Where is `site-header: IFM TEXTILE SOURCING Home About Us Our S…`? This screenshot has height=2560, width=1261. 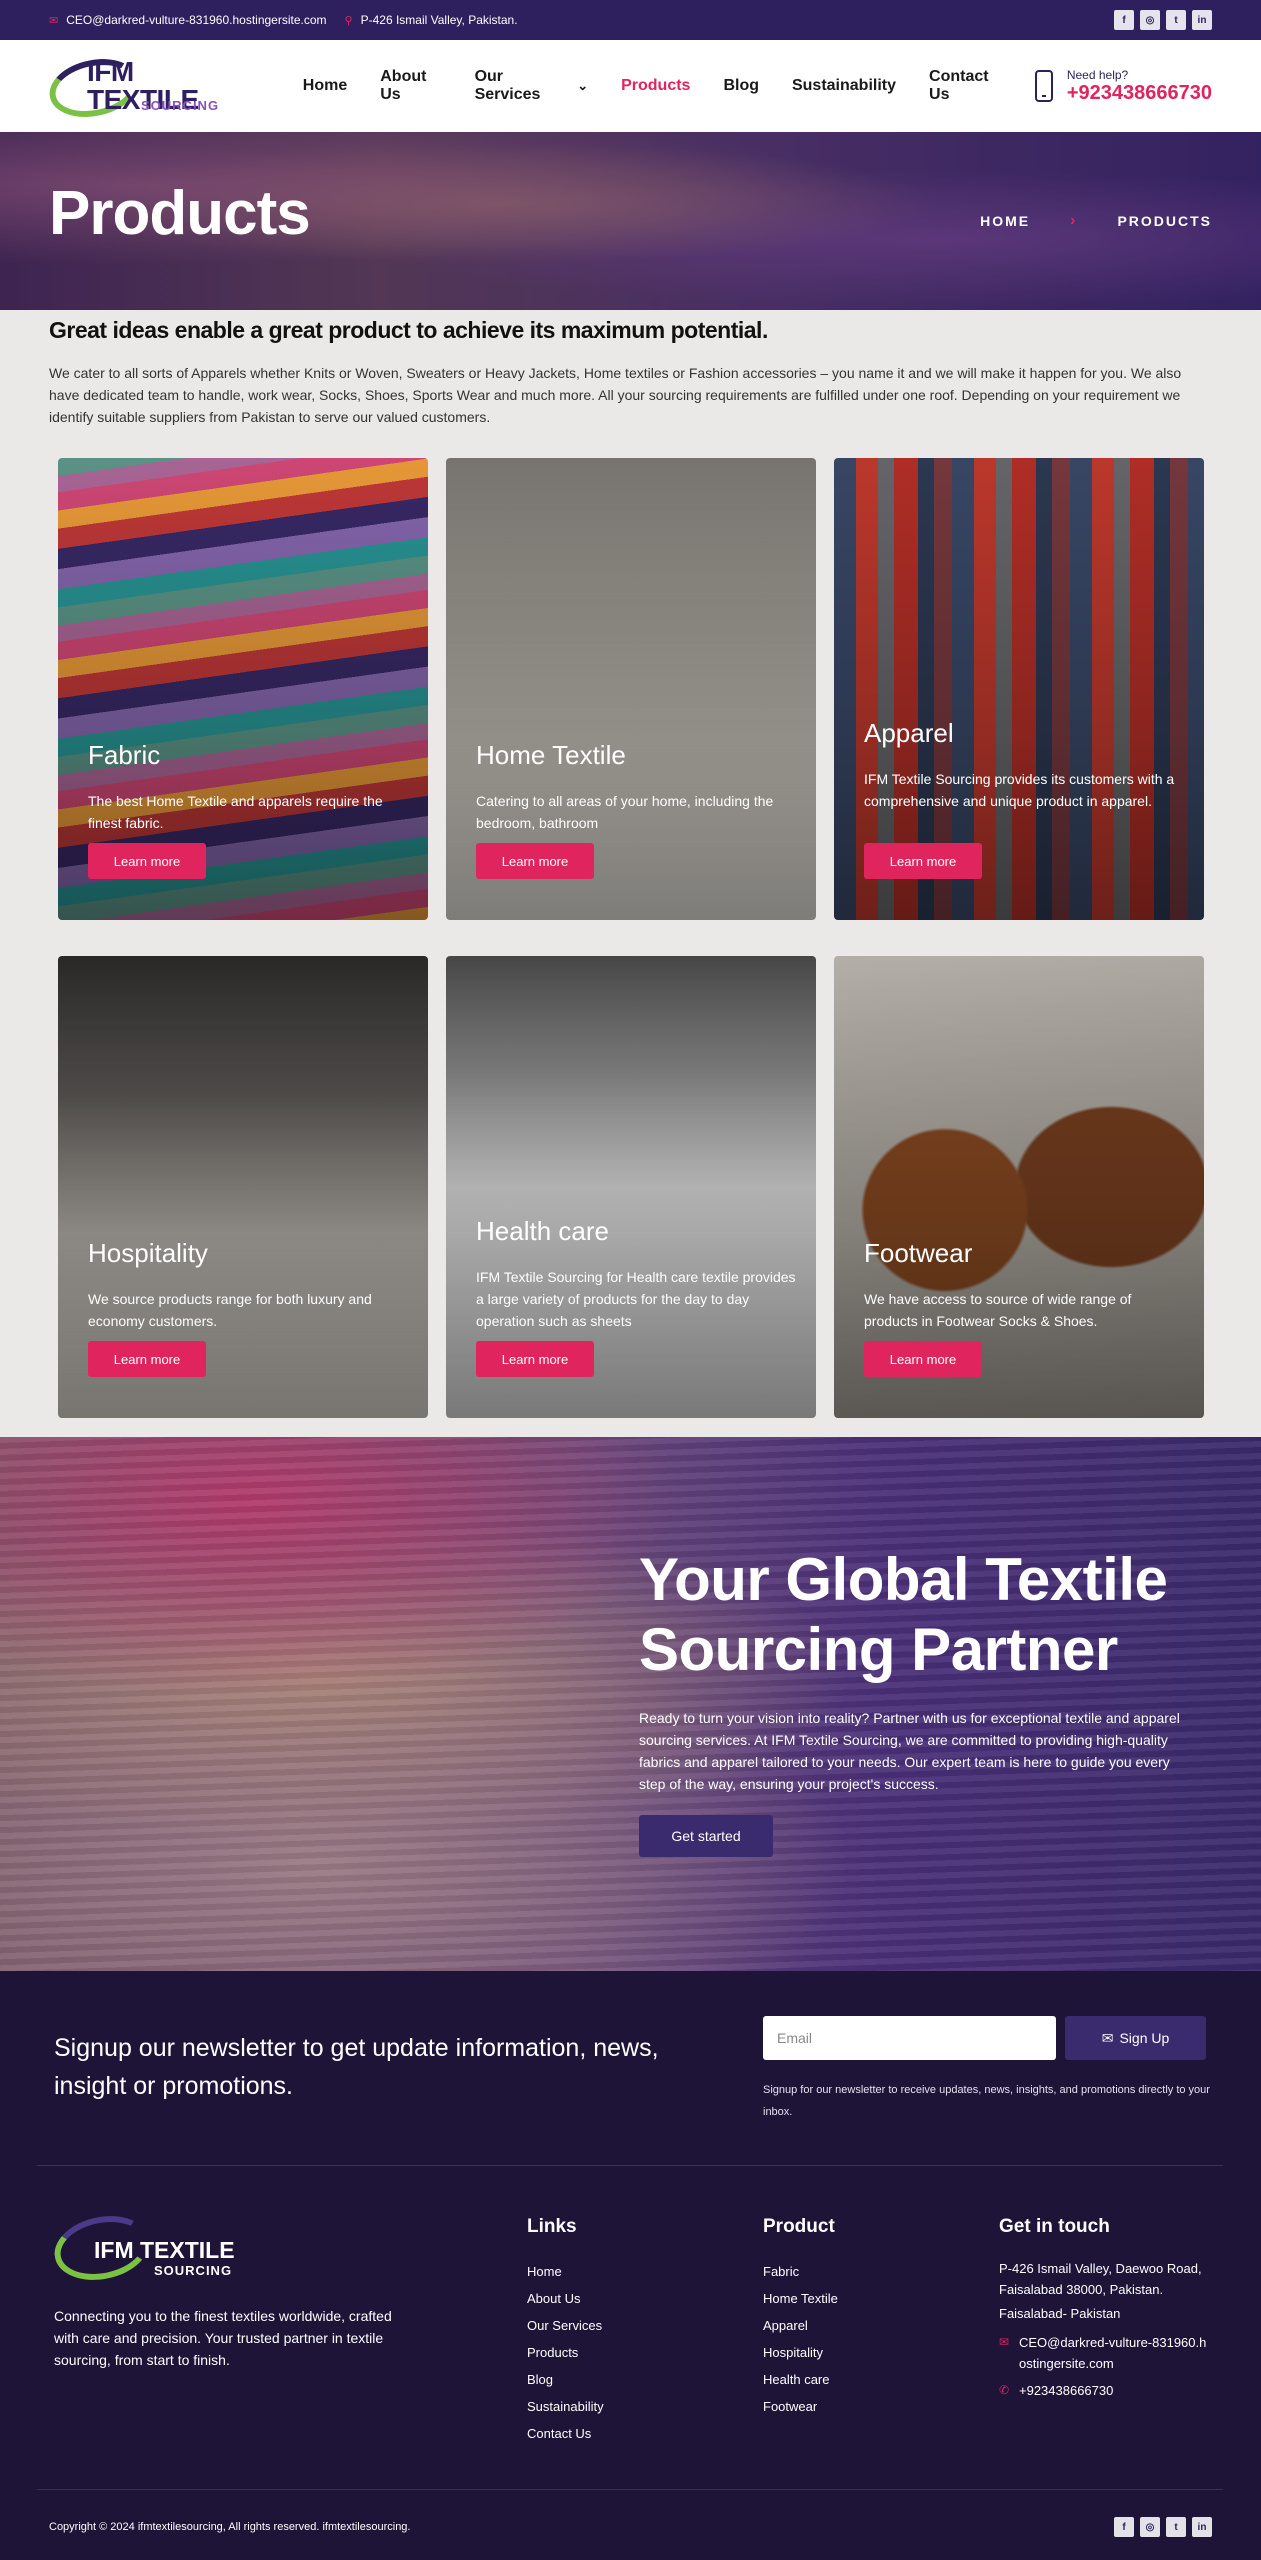
site-header: IFM TEXTILE SOURCING Home About Us Our S… is located at coordinates (630, 86).